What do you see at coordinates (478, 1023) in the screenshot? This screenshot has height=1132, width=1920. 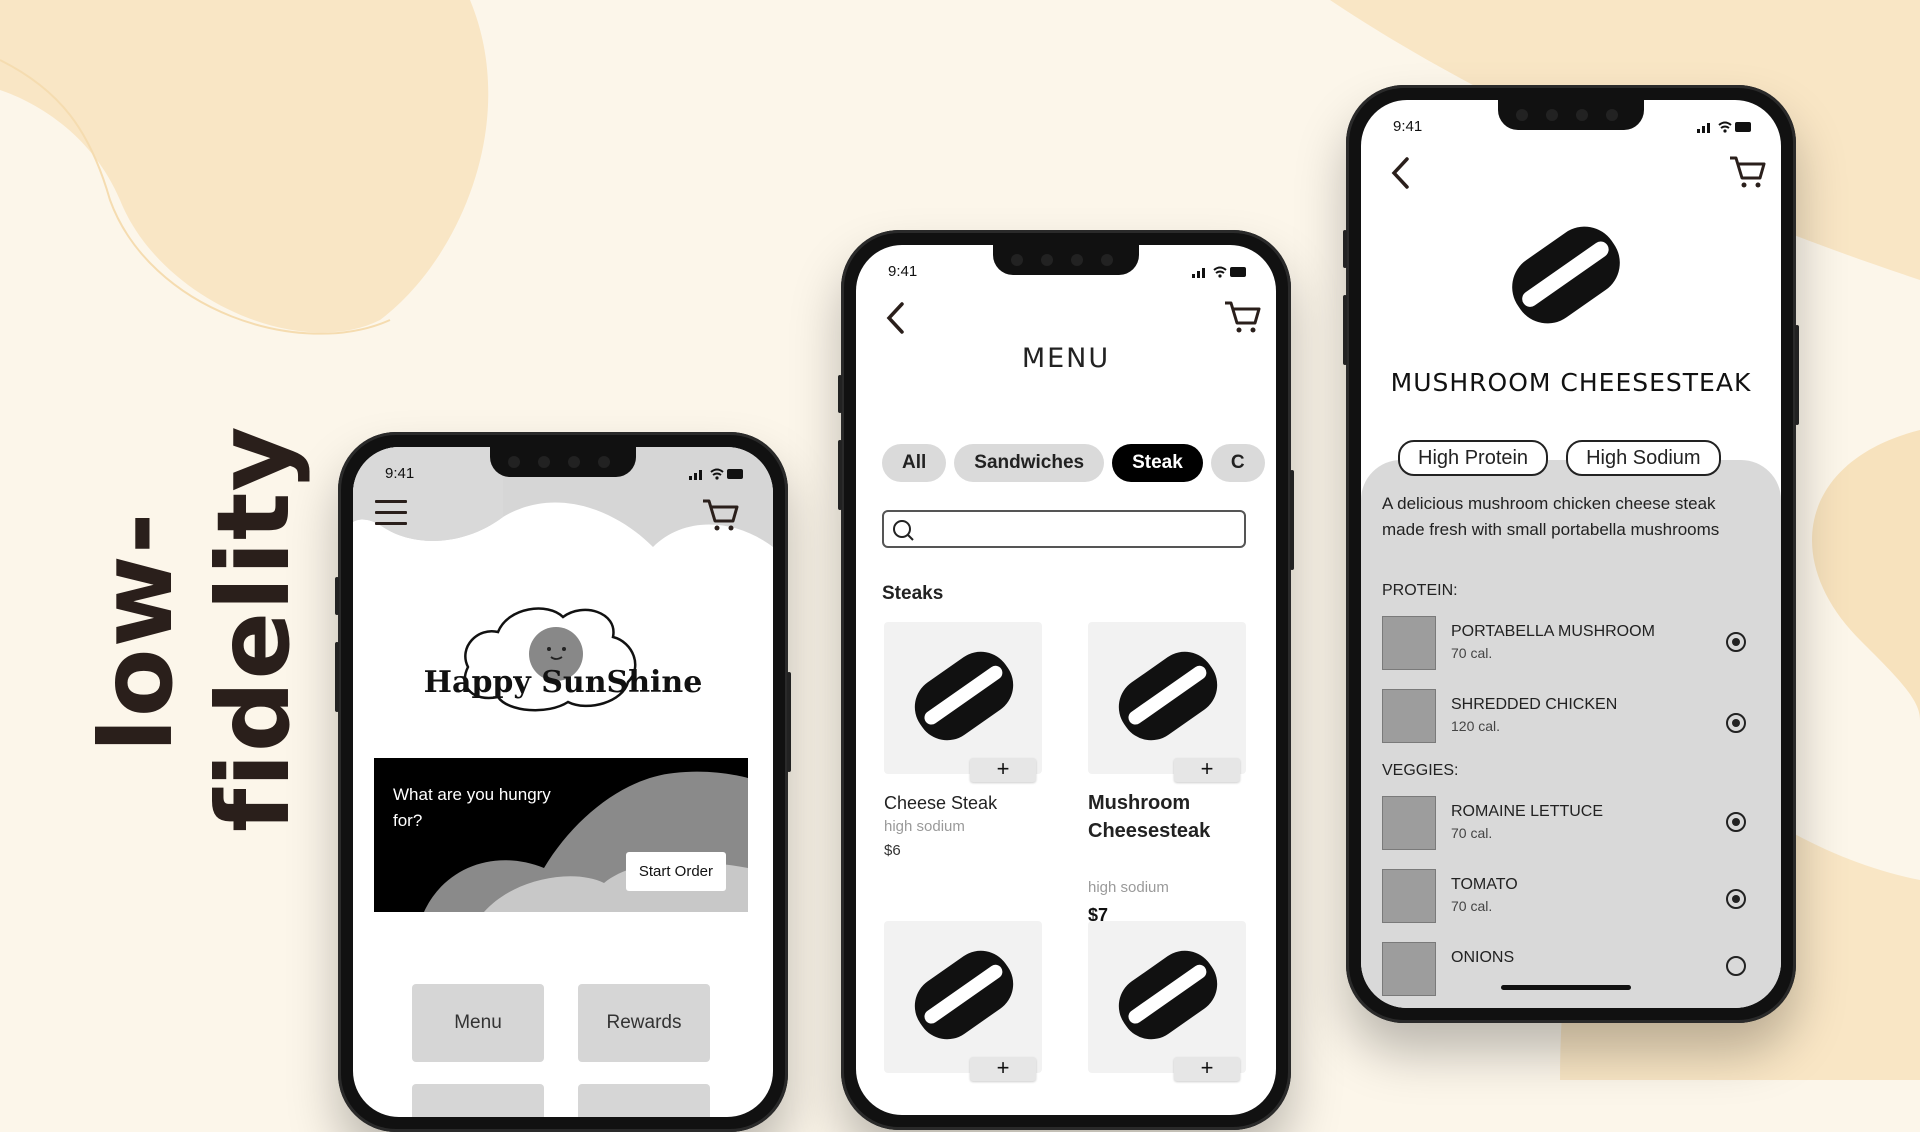 I see `menu-tile-button: Menu` at bounding box center [478, 1023].